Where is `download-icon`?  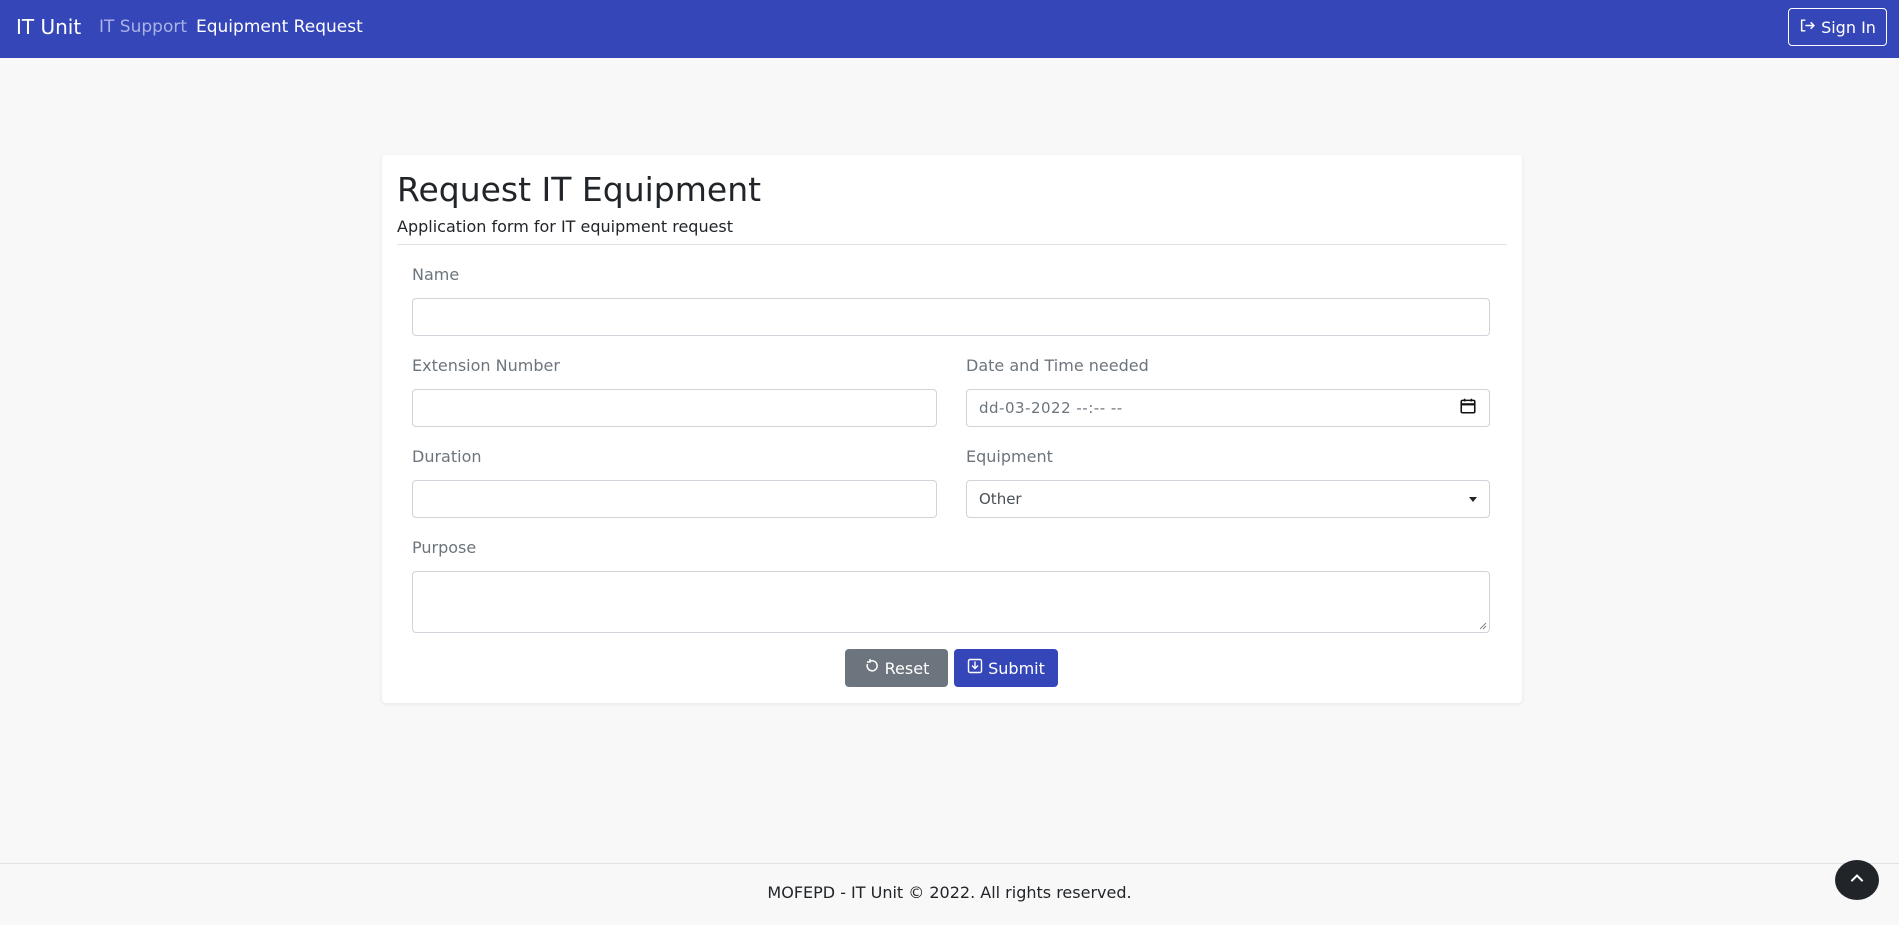 download-icon is located at coordinates (975, 668).